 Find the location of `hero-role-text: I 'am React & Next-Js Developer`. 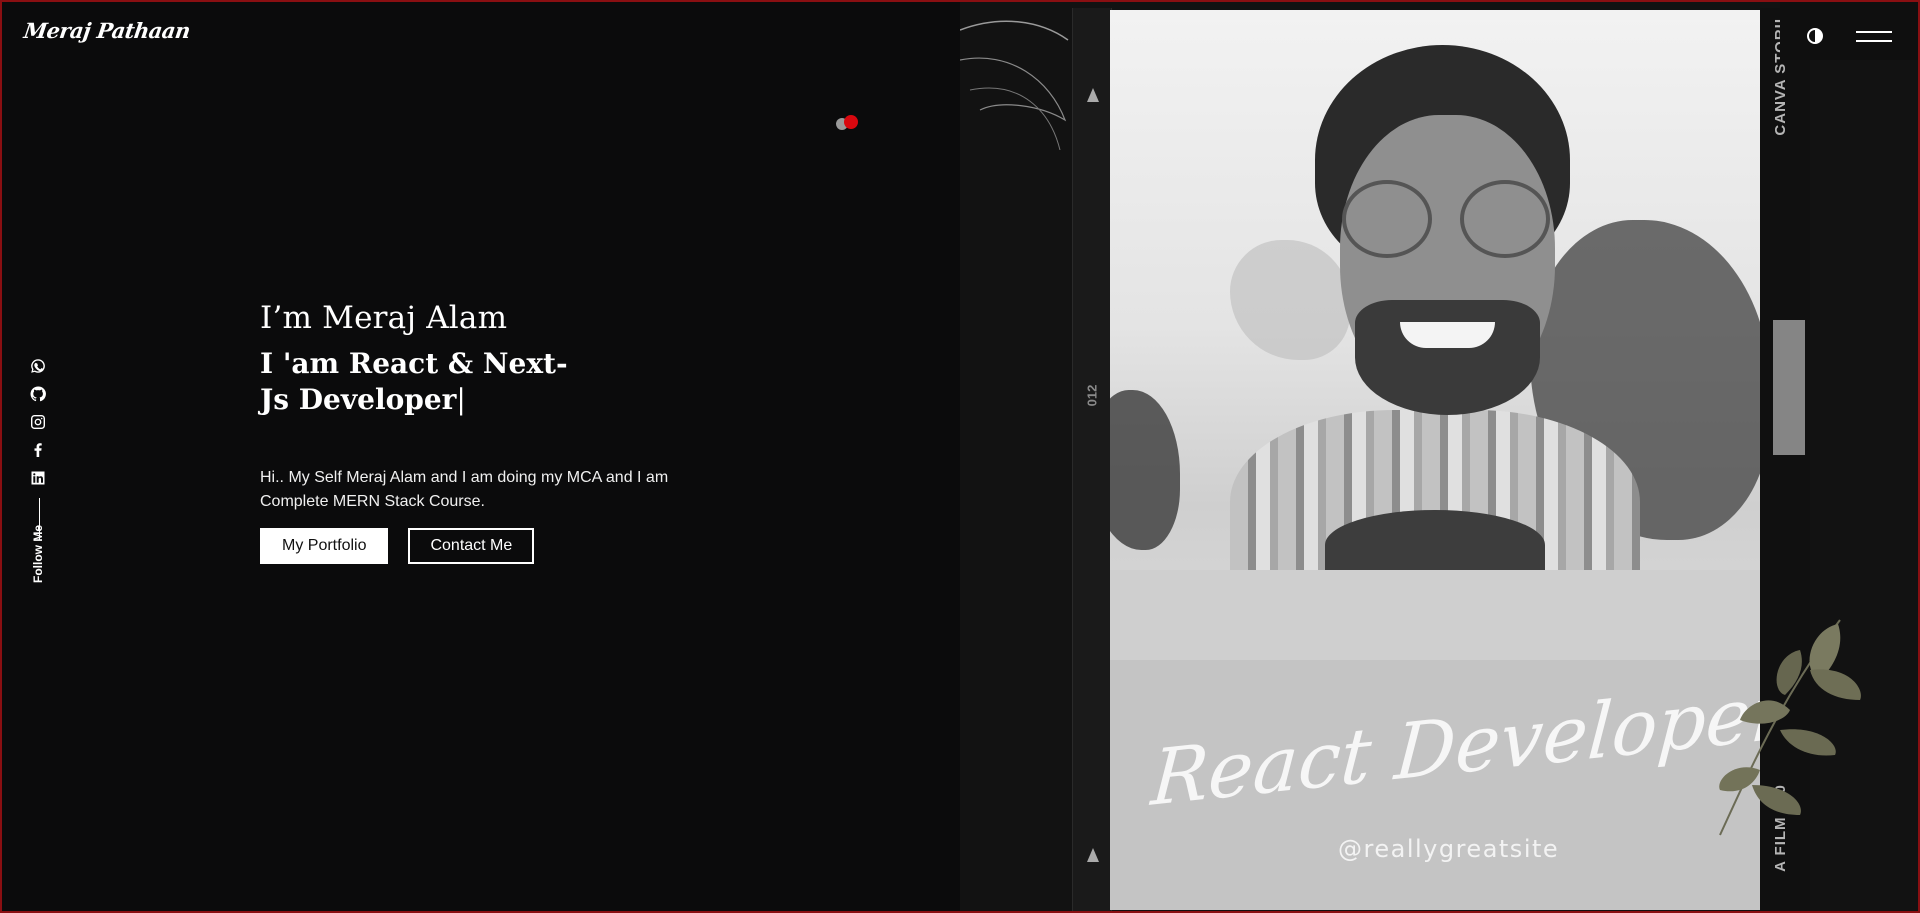

hero-role-text: I 'am React & Next-Js Developer is located at coordinates (414, 381).